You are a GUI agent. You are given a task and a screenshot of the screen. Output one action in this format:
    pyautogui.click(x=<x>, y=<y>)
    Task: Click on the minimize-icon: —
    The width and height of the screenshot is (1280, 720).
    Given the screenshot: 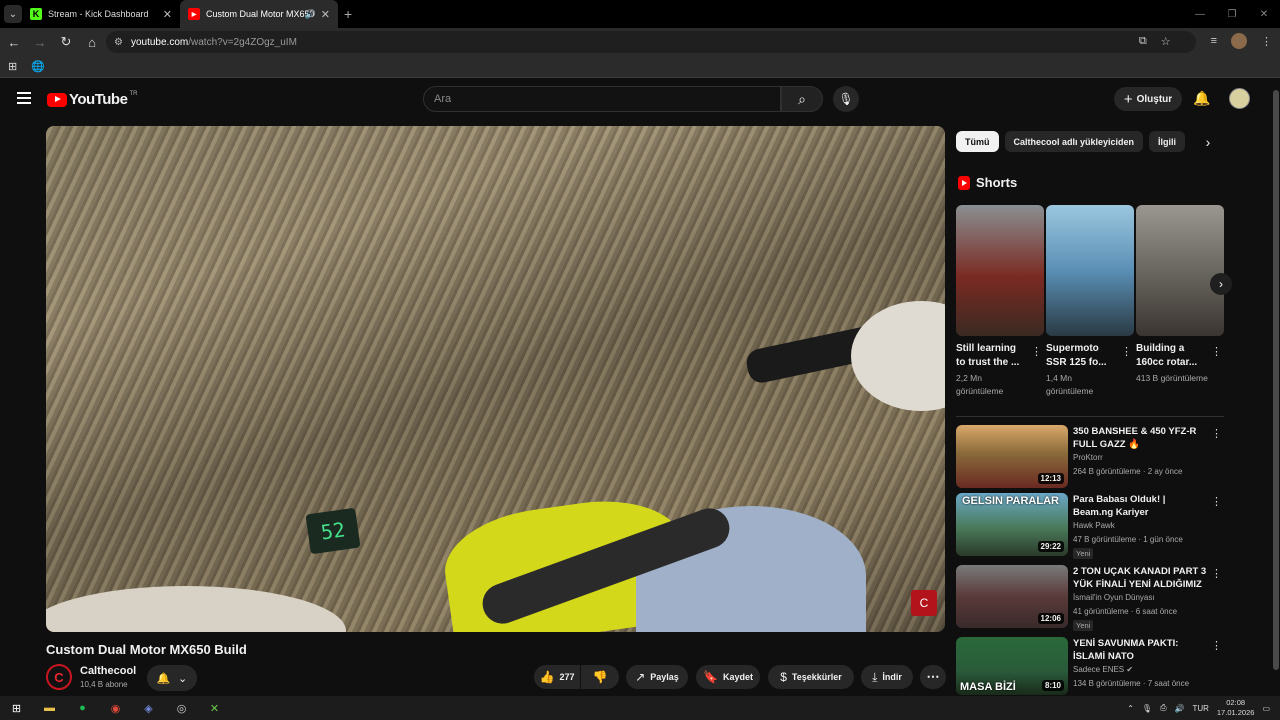 What is the action you would take?
    pyautogui.click(x=1200, y=14)
    